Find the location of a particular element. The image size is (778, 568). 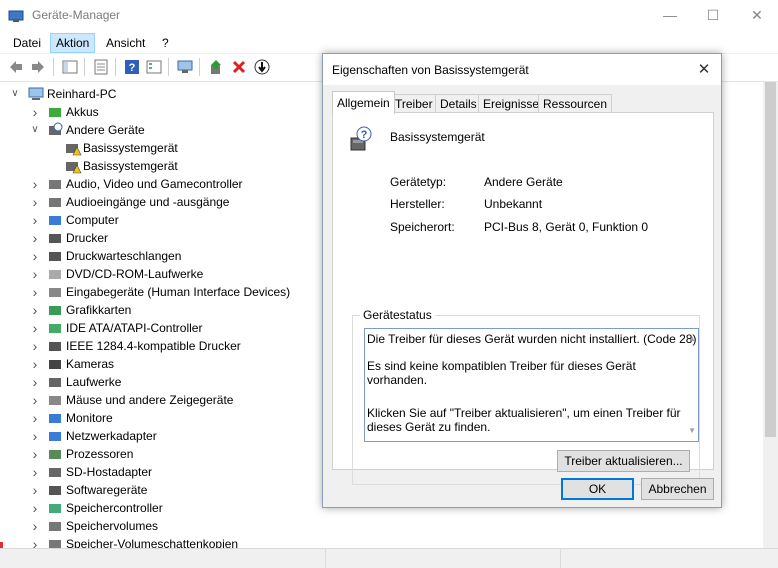

tree-root: ∨ Reinhard-PC is located at coordinates (160, 94).